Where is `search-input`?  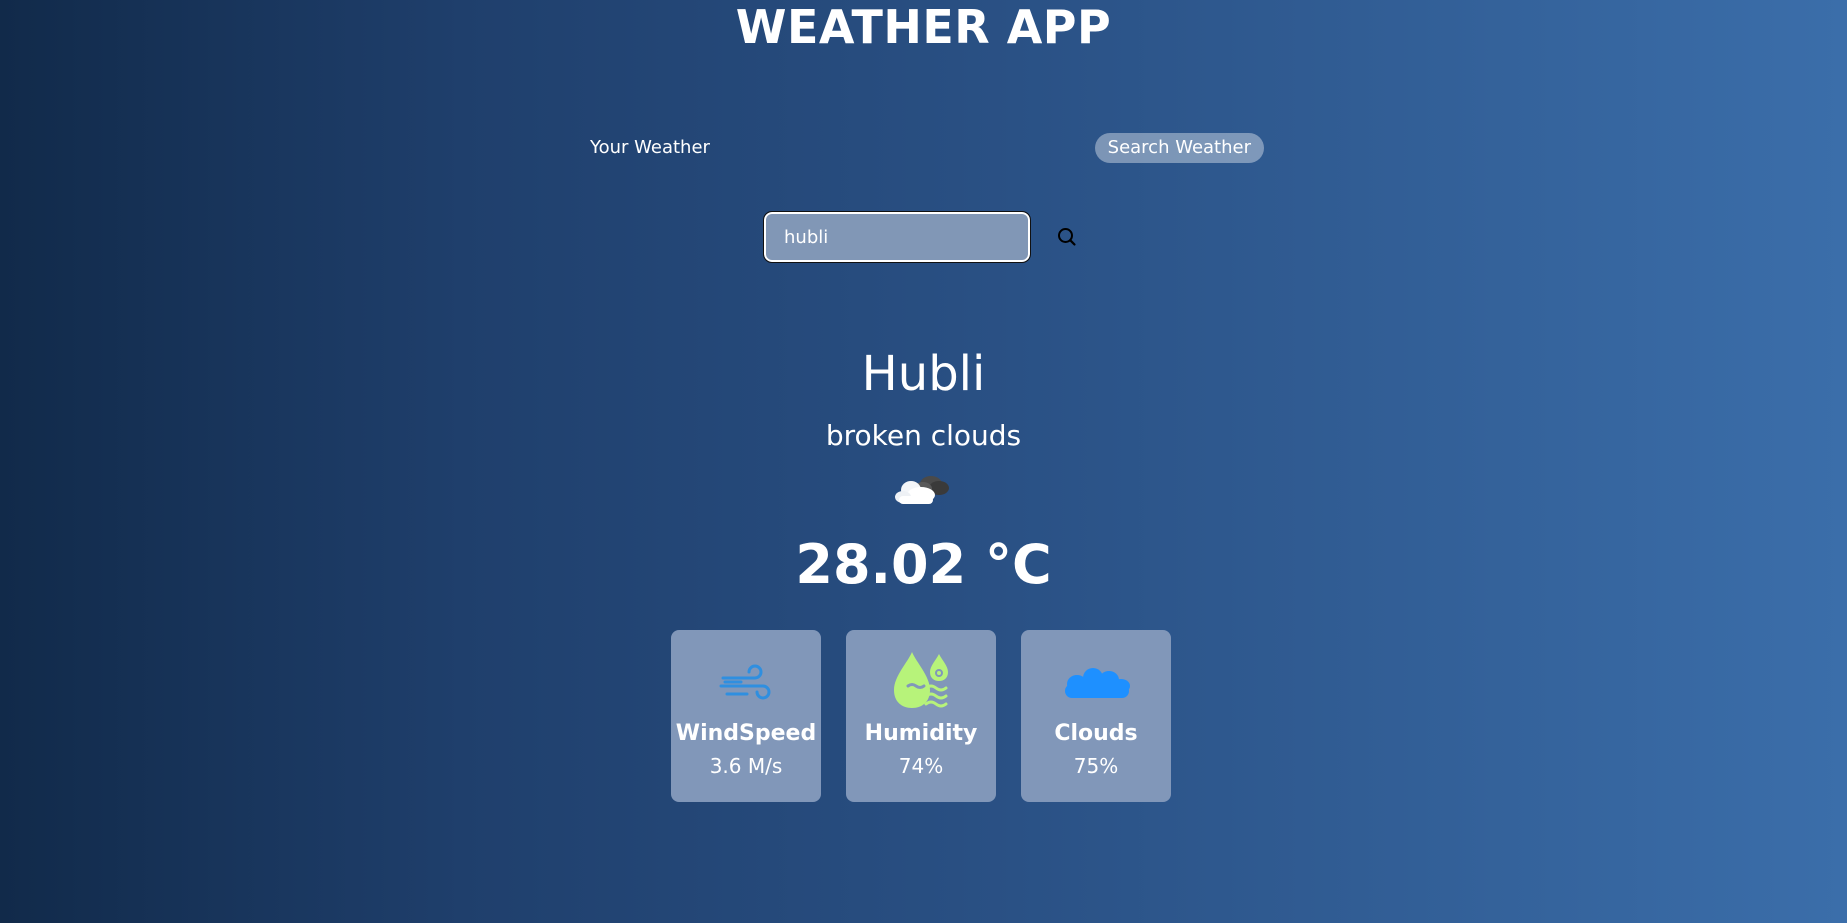
search-input is located at coordinates (897, 237).